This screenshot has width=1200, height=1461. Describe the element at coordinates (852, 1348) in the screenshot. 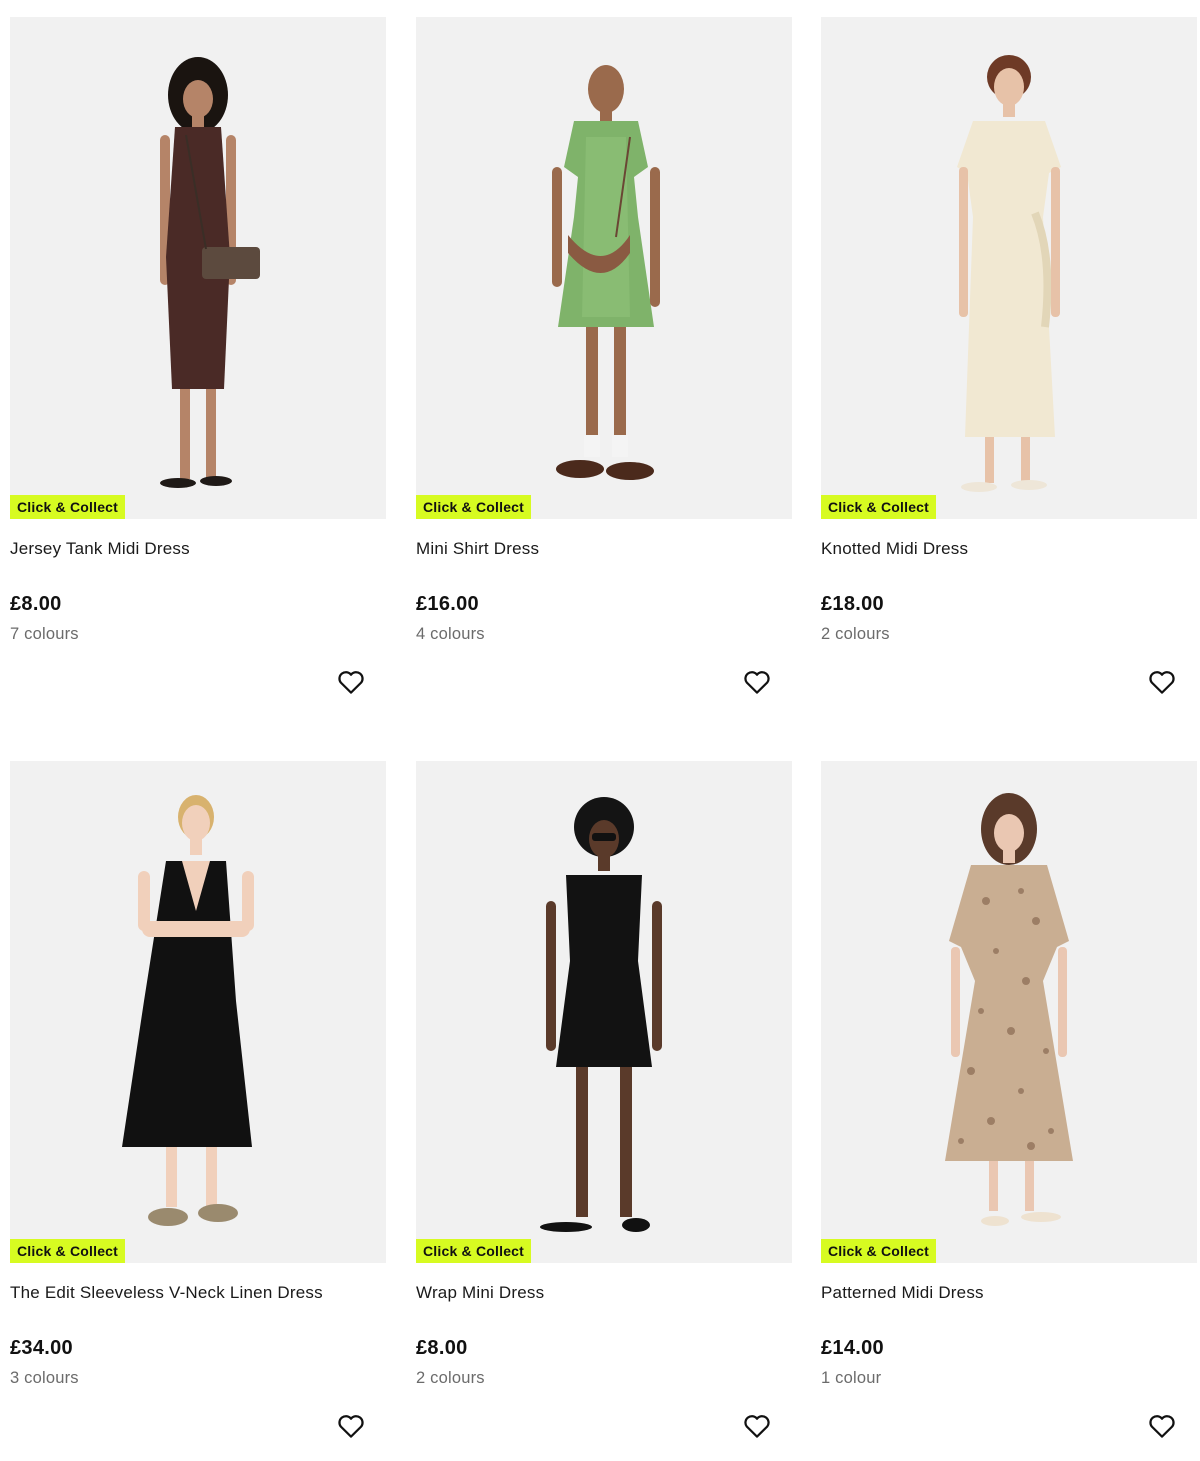

I see `product-price: £14.00` at that location.